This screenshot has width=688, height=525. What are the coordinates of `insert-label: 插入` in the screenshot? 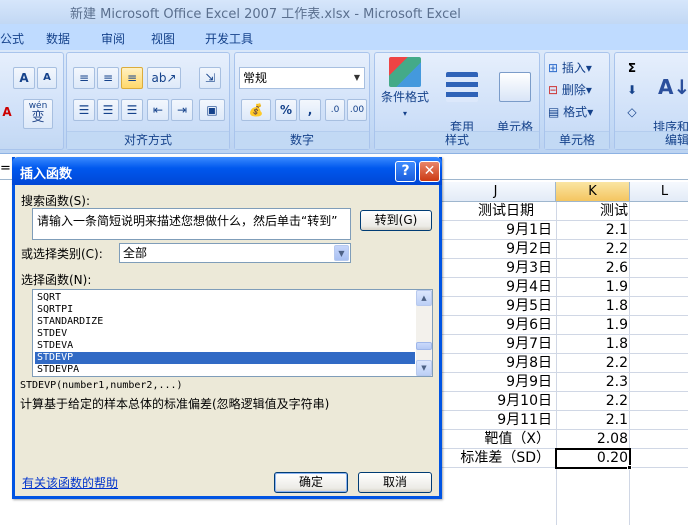 It's located at (573, 68).